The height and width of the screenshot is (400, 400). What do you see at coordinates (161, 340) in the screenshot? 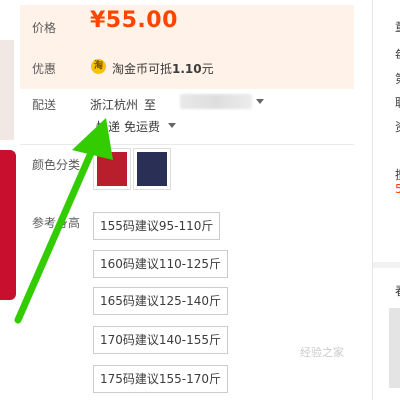
I see `size-option: 170码建议140-155斤` at bounding box center [161, 340].